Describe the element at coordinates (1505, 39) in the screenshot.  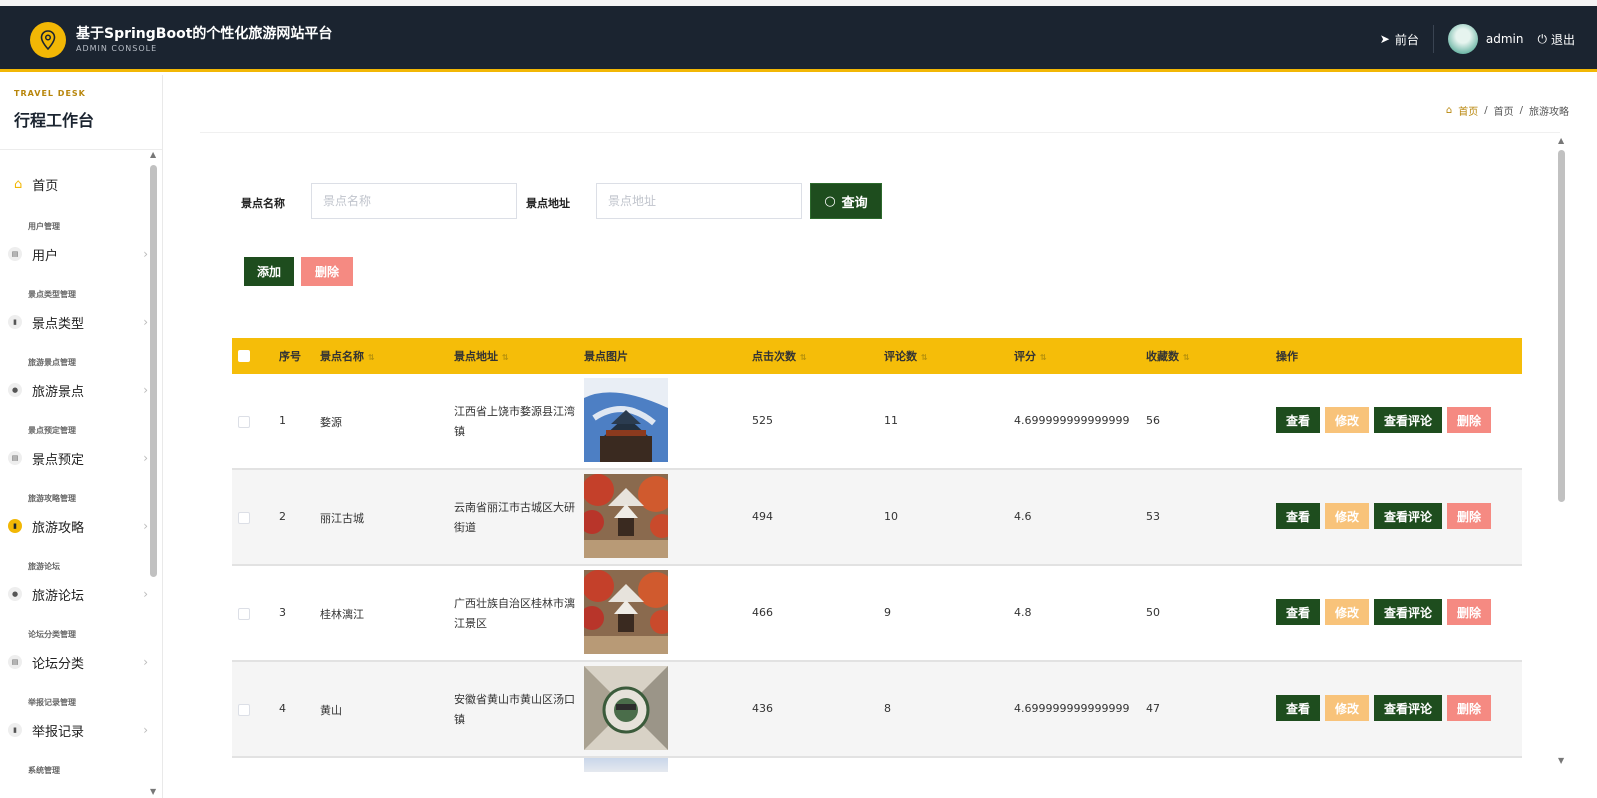
I see `user-name: admin` at that location.